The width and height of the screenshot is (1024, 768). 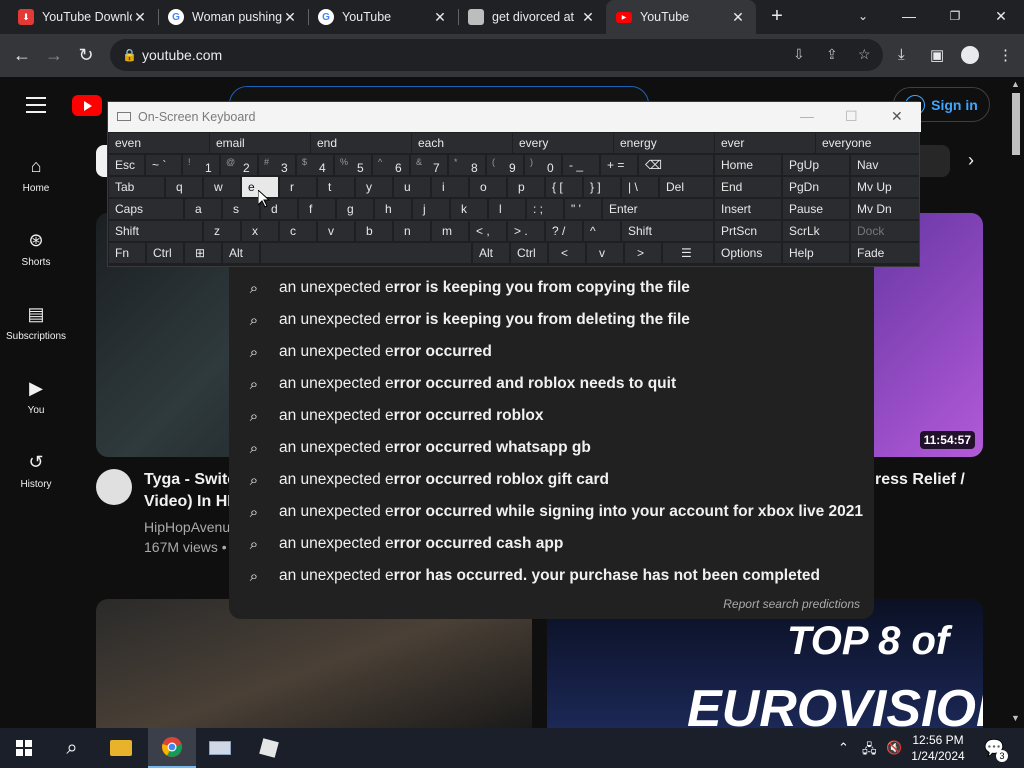 What do you see at coordinates (1005, 55) in the screenshot?
I see `menu-kebab-icon: ⋮` at bounding box center [1005, 55].